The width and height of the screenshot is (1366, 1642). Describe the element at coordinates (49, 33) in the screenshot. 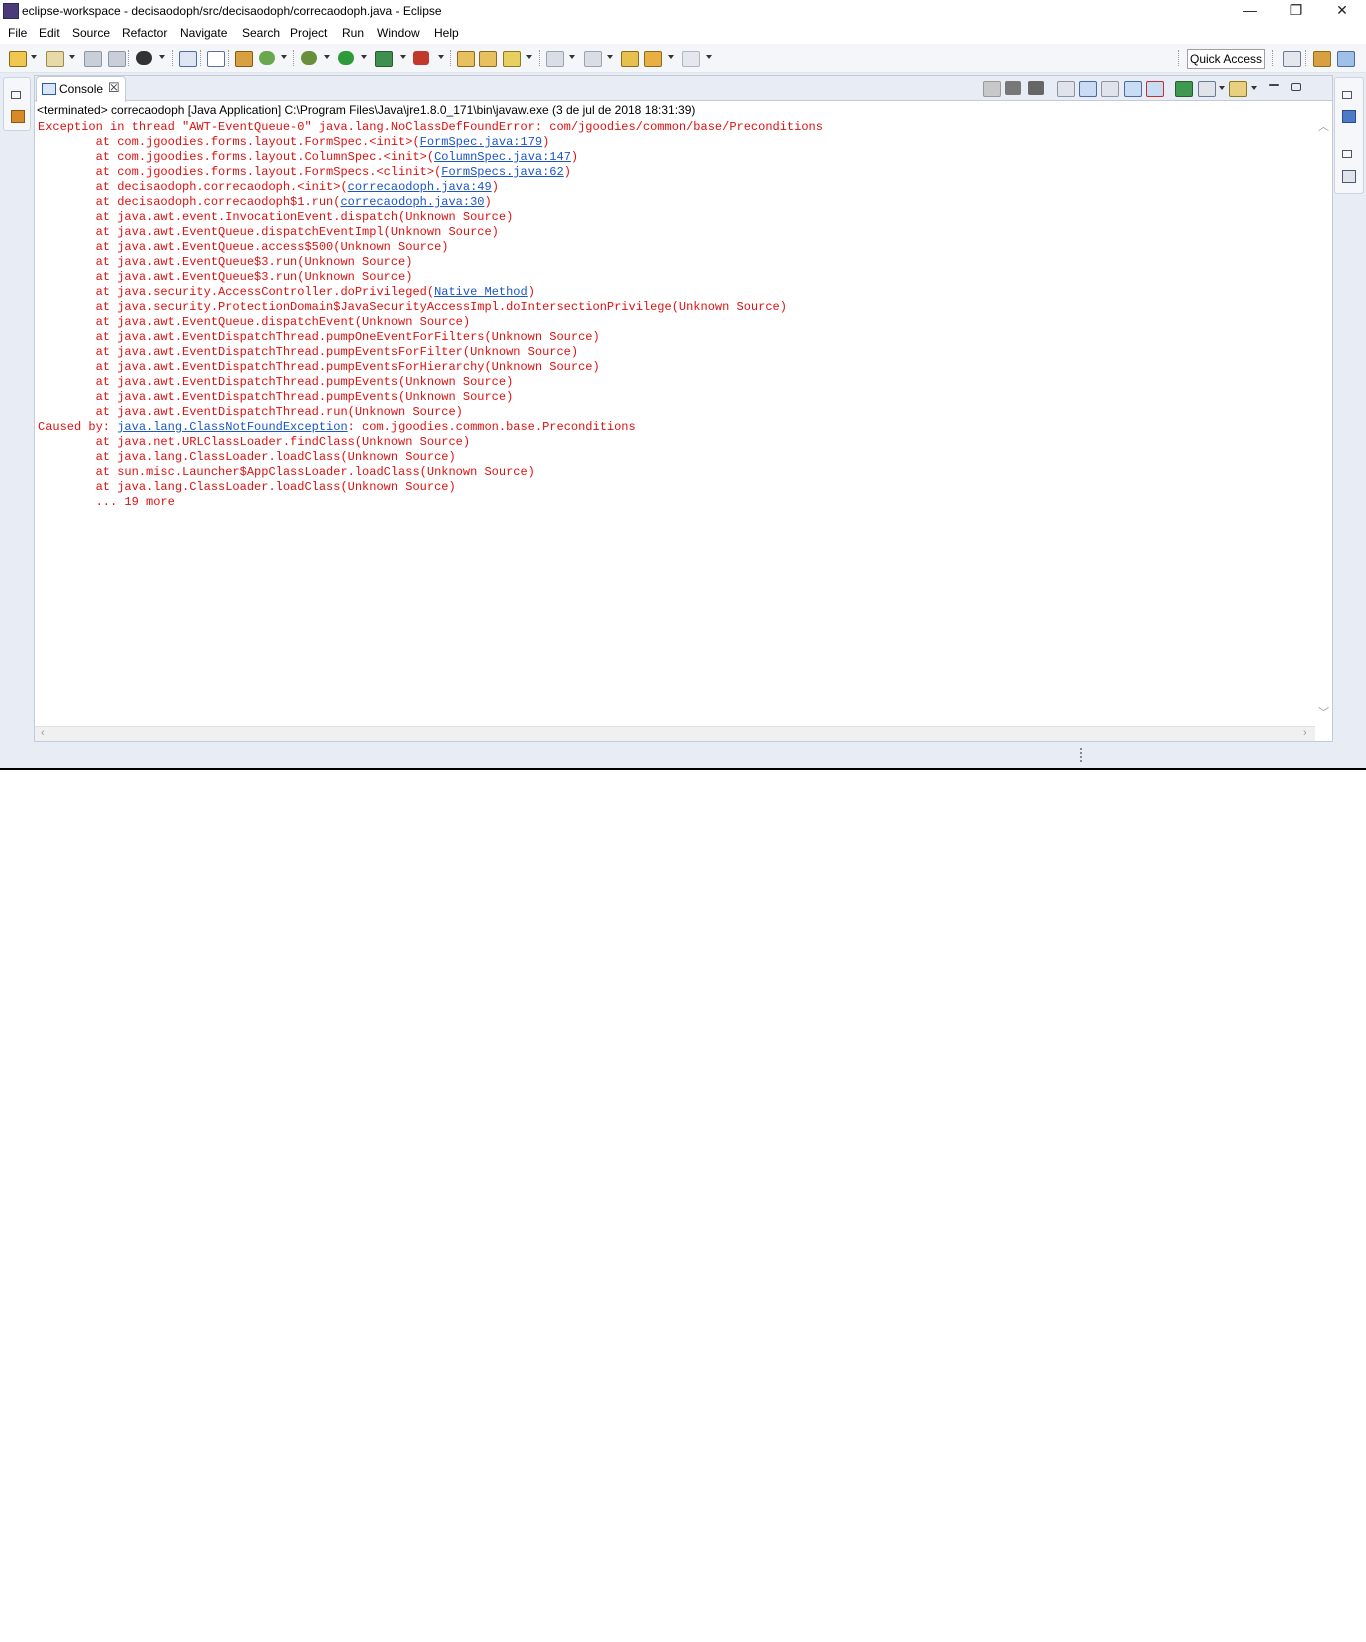

I see `menu-edit: Edit` at that location.